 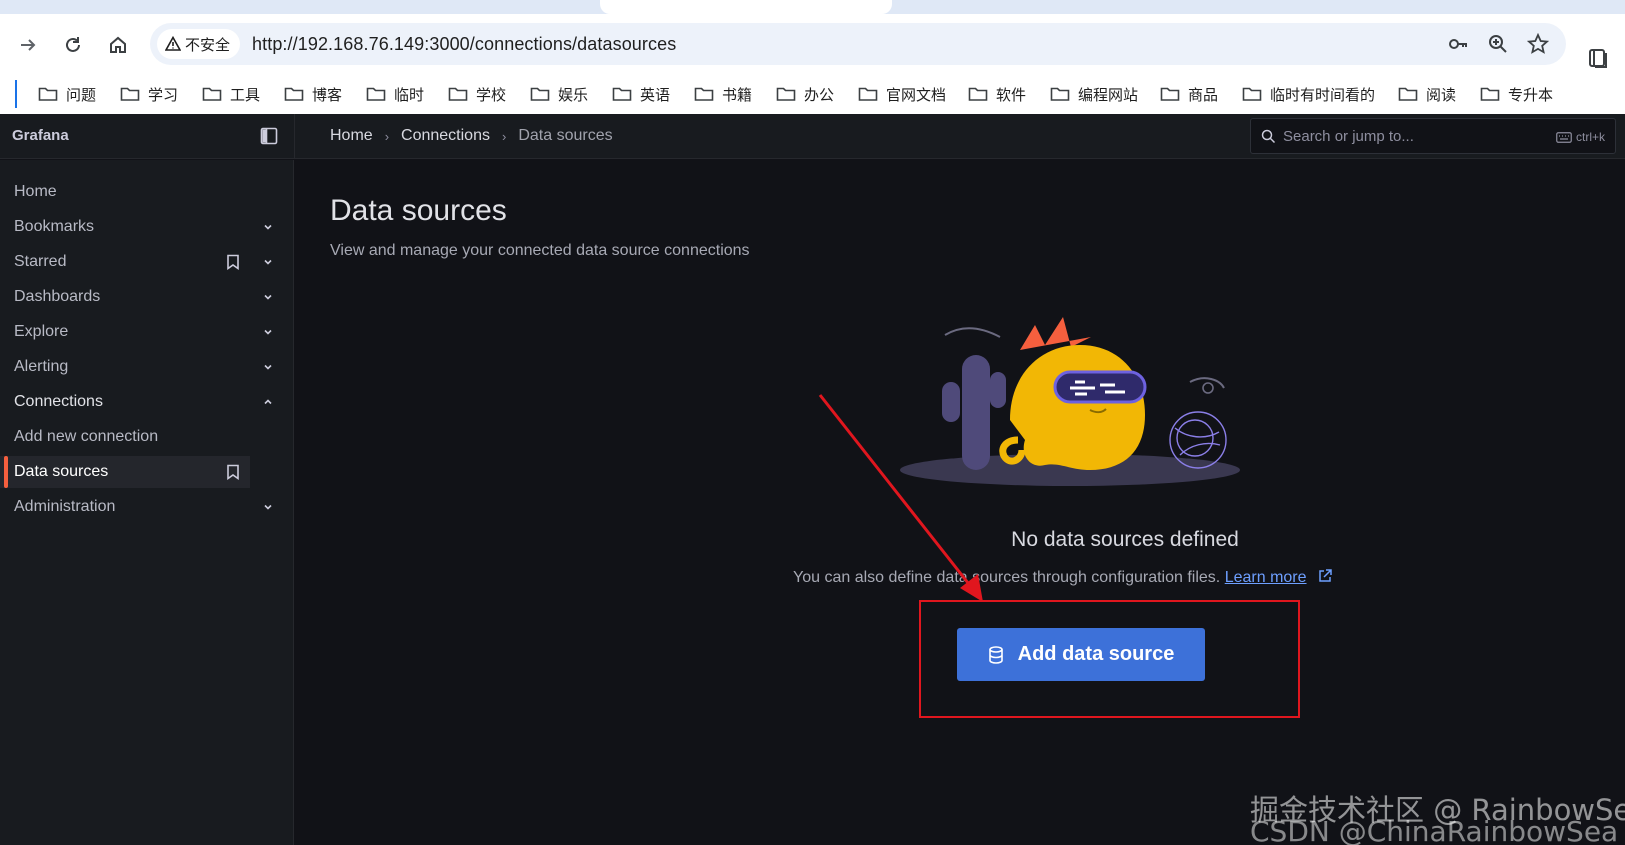 I want to click on chevron-up-icon, so click(x=268, y=402).